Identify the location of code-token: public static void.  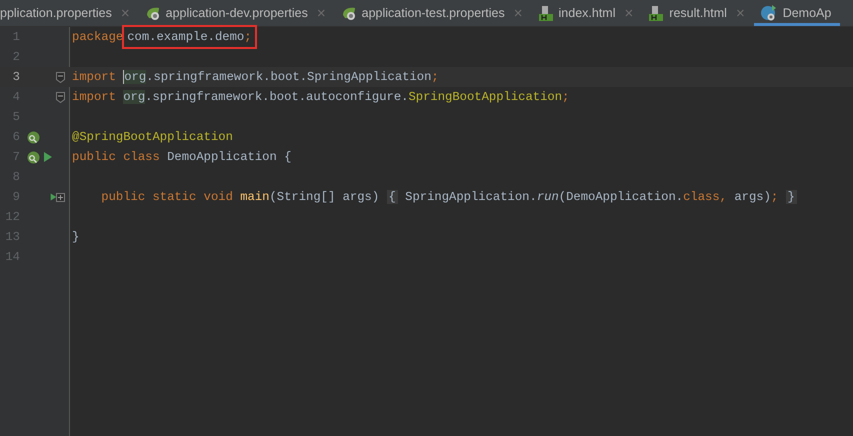
(167, 197).